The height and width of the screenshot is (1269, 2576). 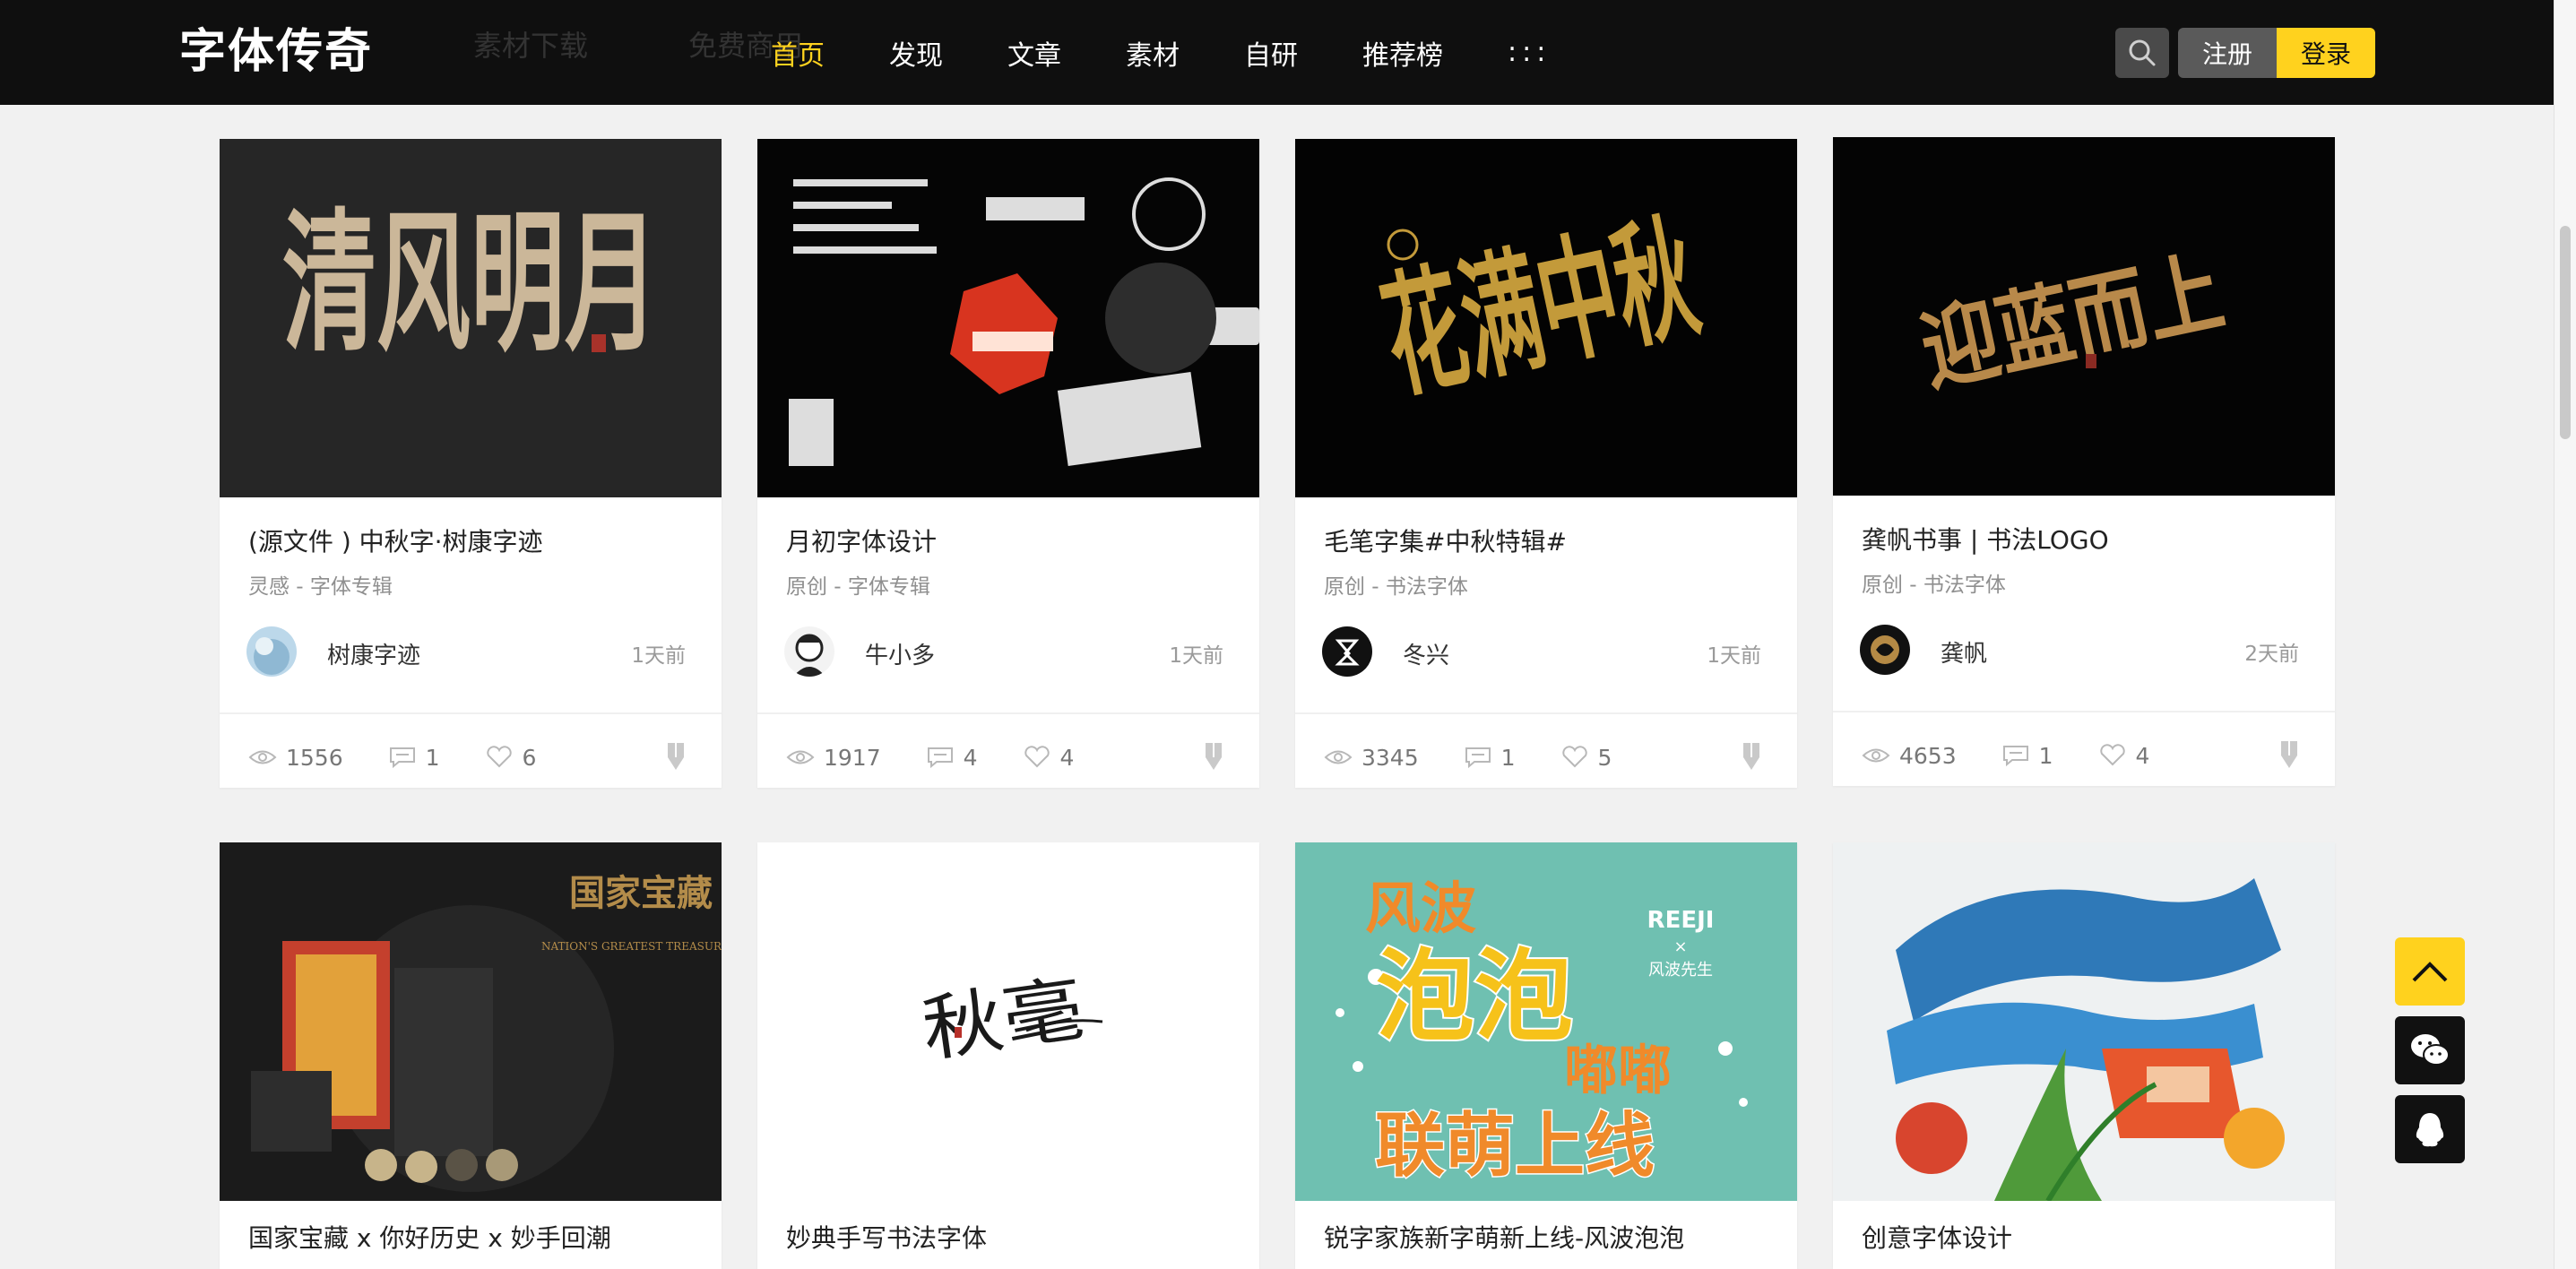 What do you see at coordinates (1193, 53) in the screenshot?
I see `main-nav: 首页 发现 文章 素材 自研 推荐榜 :::` at bounding box center [1193, 53].